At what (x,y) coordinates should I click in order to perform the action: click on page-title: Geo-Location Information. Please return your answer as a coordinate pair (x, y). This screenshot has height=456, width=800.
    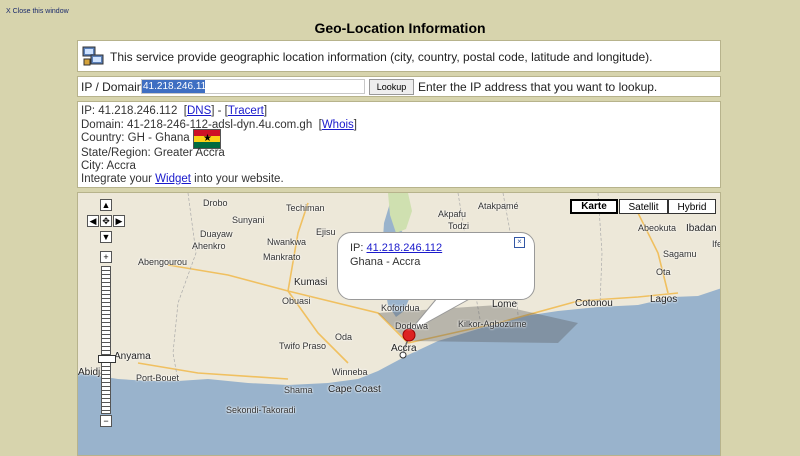
    Looking at the image, I should click on (400, 28).